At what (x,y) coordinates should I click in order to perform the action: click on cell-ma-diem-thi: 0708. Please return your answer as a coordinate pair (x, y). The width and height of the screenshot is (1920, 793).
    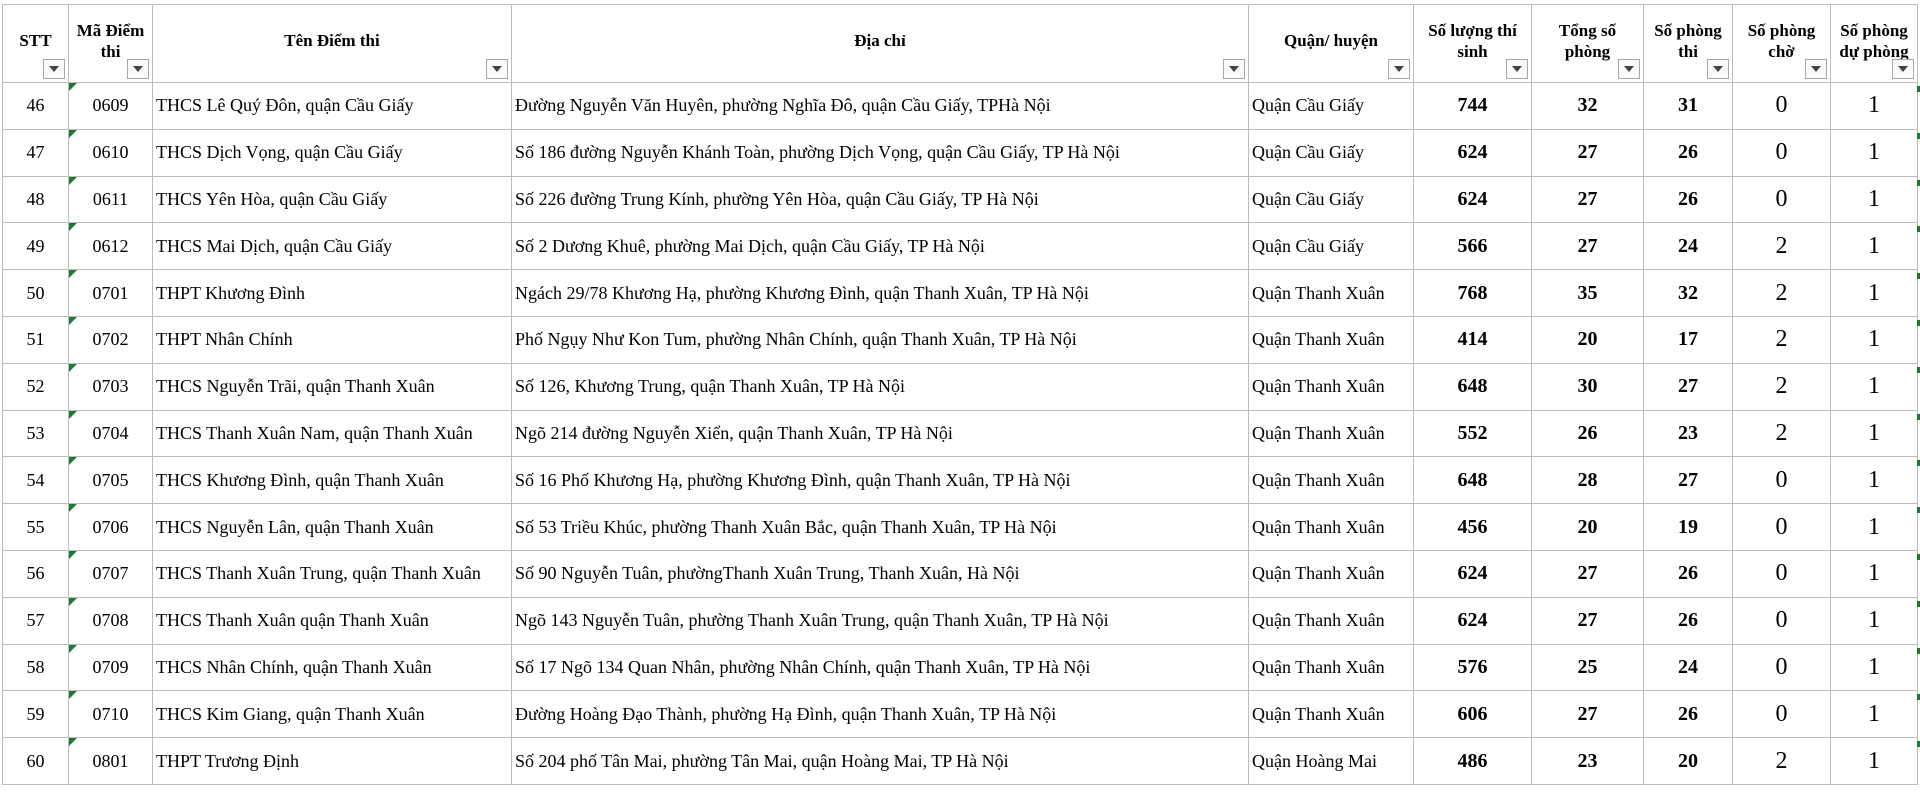
    Looking at the image, I should click on (110, 620).